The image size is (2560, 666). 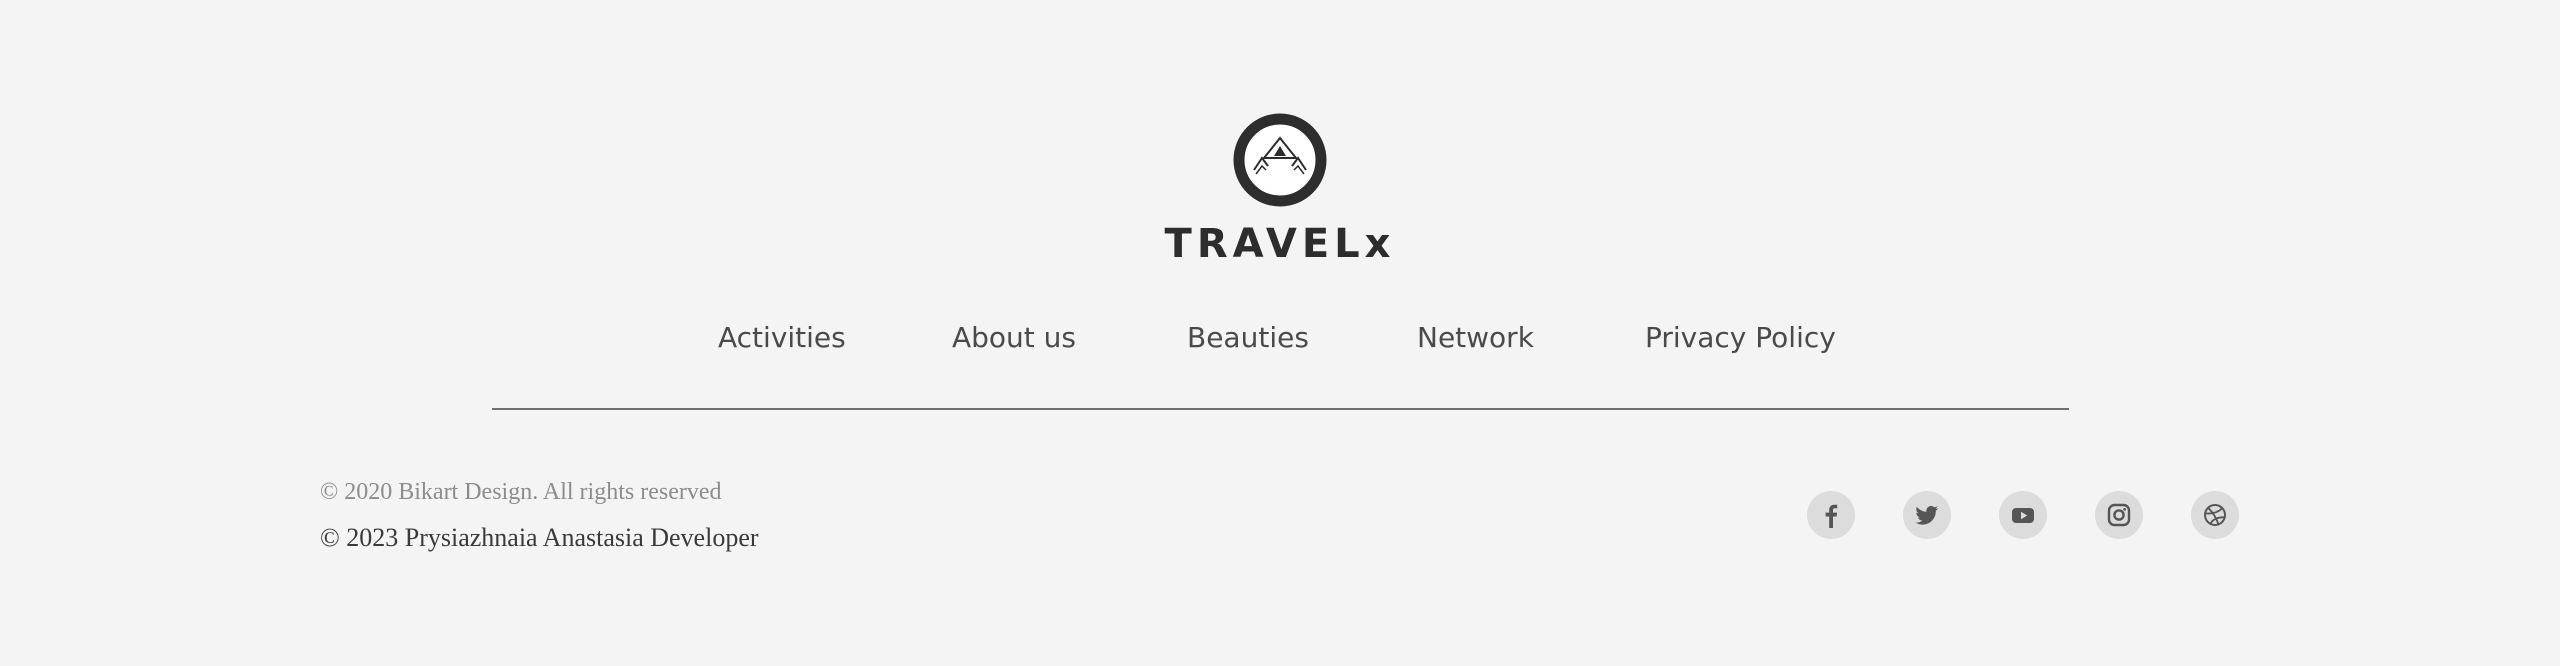 I want to click on copyright-secondary: © 2023 Prysiazhnaia Anastasia Developer, so click(x=539, y=537).